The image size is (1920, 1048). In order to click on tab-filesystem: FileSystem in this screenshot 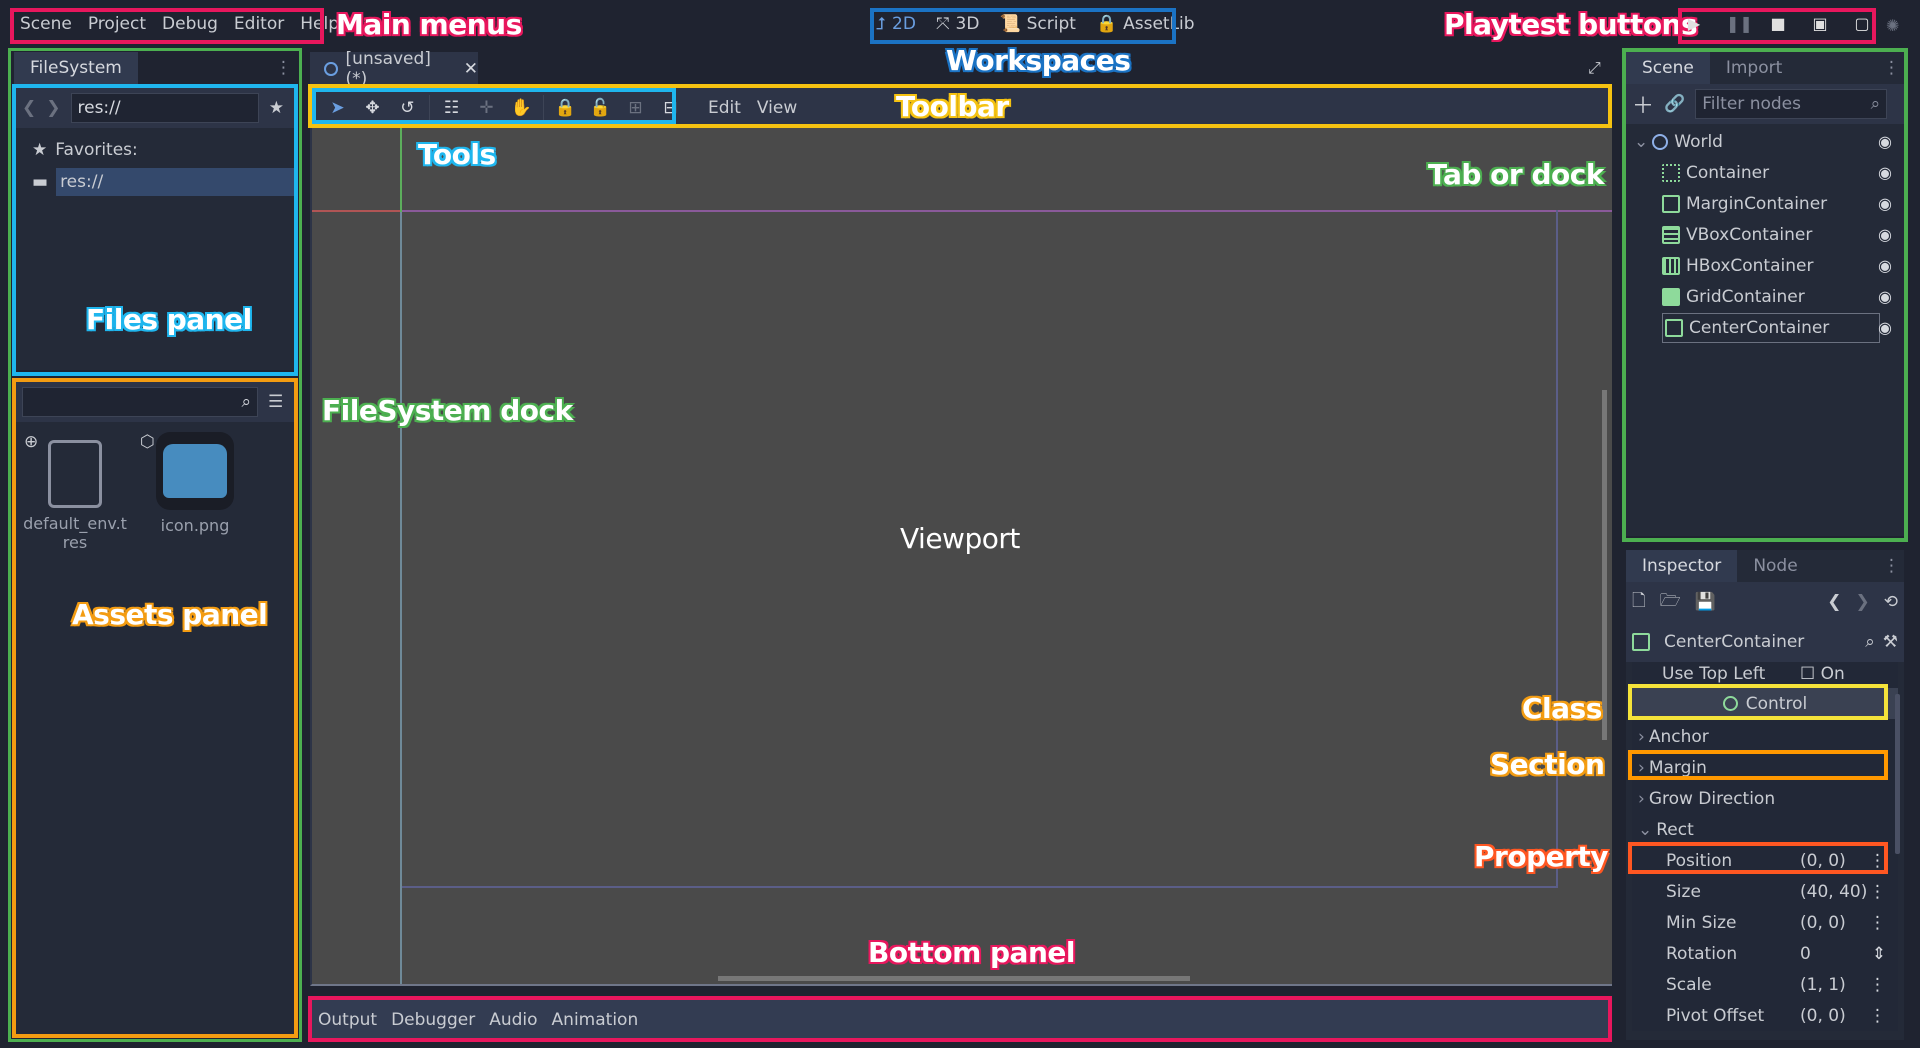, I will do `click(76, 68)`.